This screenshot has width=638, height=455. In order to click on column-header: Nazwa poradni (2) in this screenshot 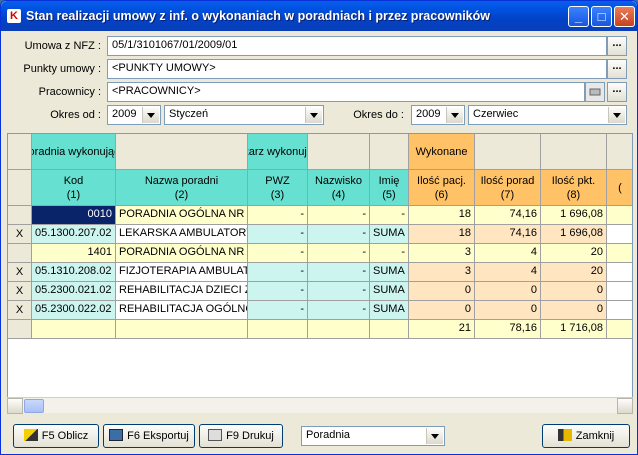, I will do `click(182, 188)`.